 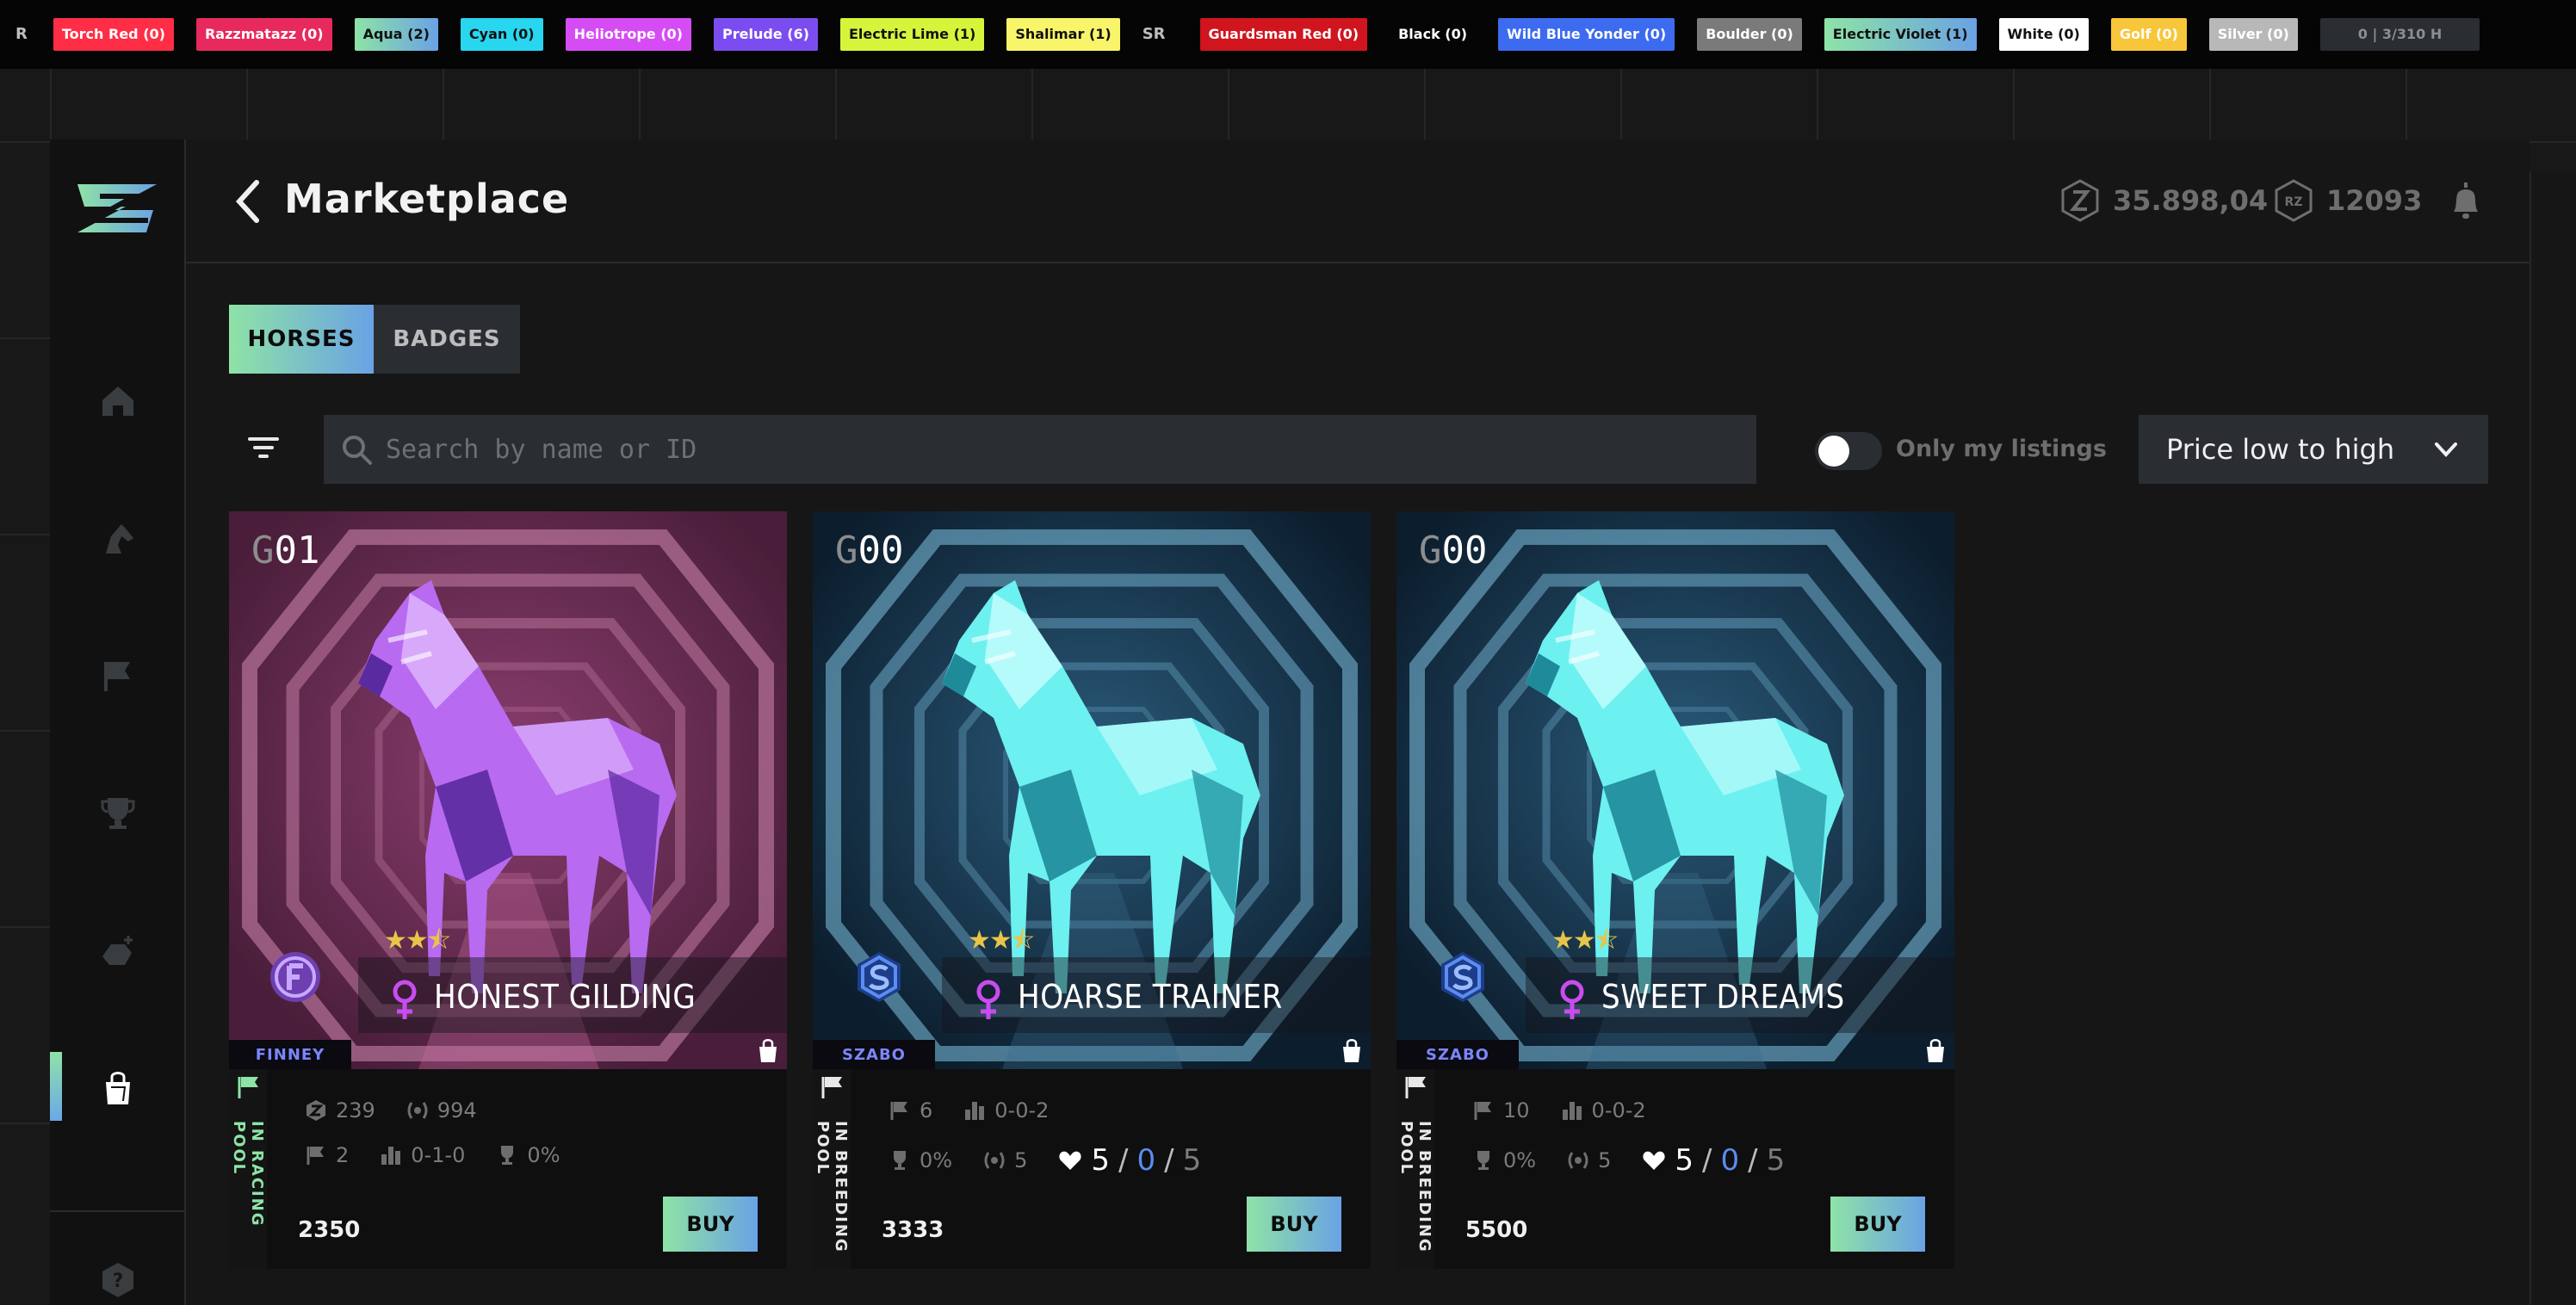 What do you see at coordinates (1833, 452) in the screenshot?
I see `toggle-knob` at bounding box center [1833, 452].